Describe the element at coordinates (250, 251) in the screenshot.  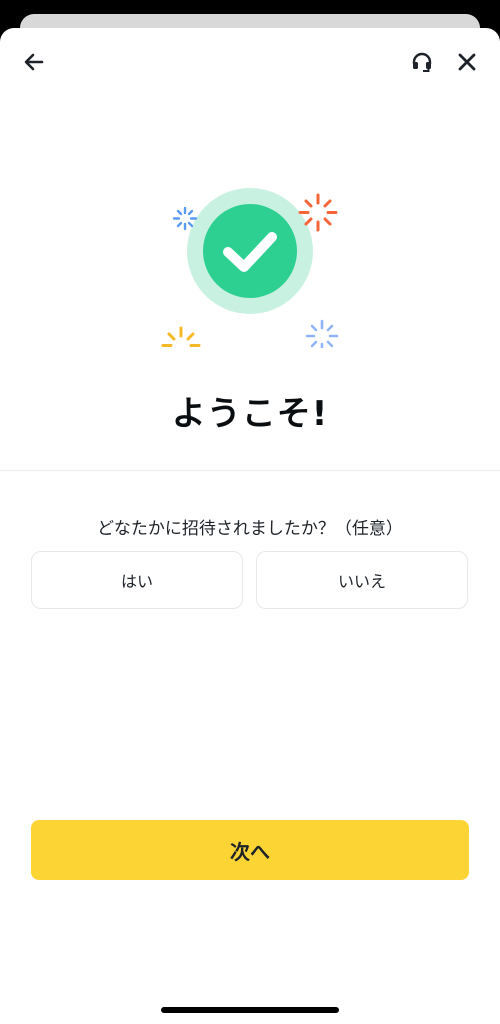
I see `success-circle` at that location.